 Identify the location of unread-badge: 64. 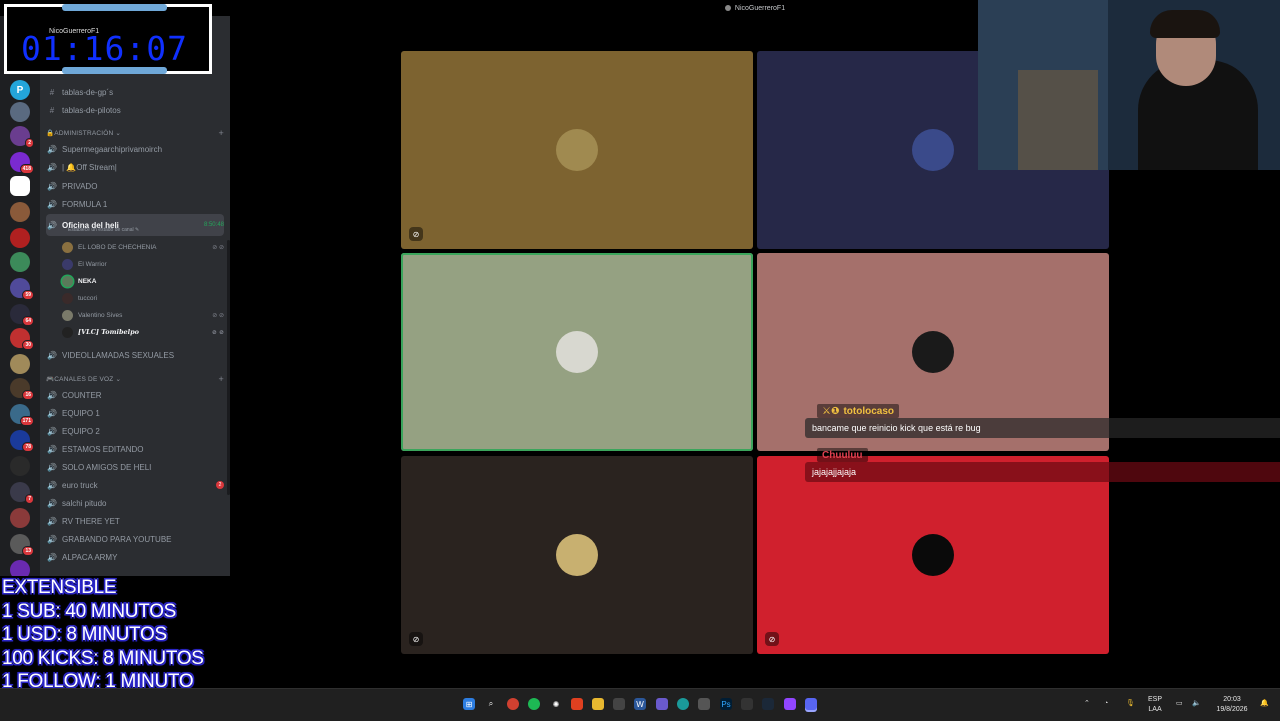
(28, 321).